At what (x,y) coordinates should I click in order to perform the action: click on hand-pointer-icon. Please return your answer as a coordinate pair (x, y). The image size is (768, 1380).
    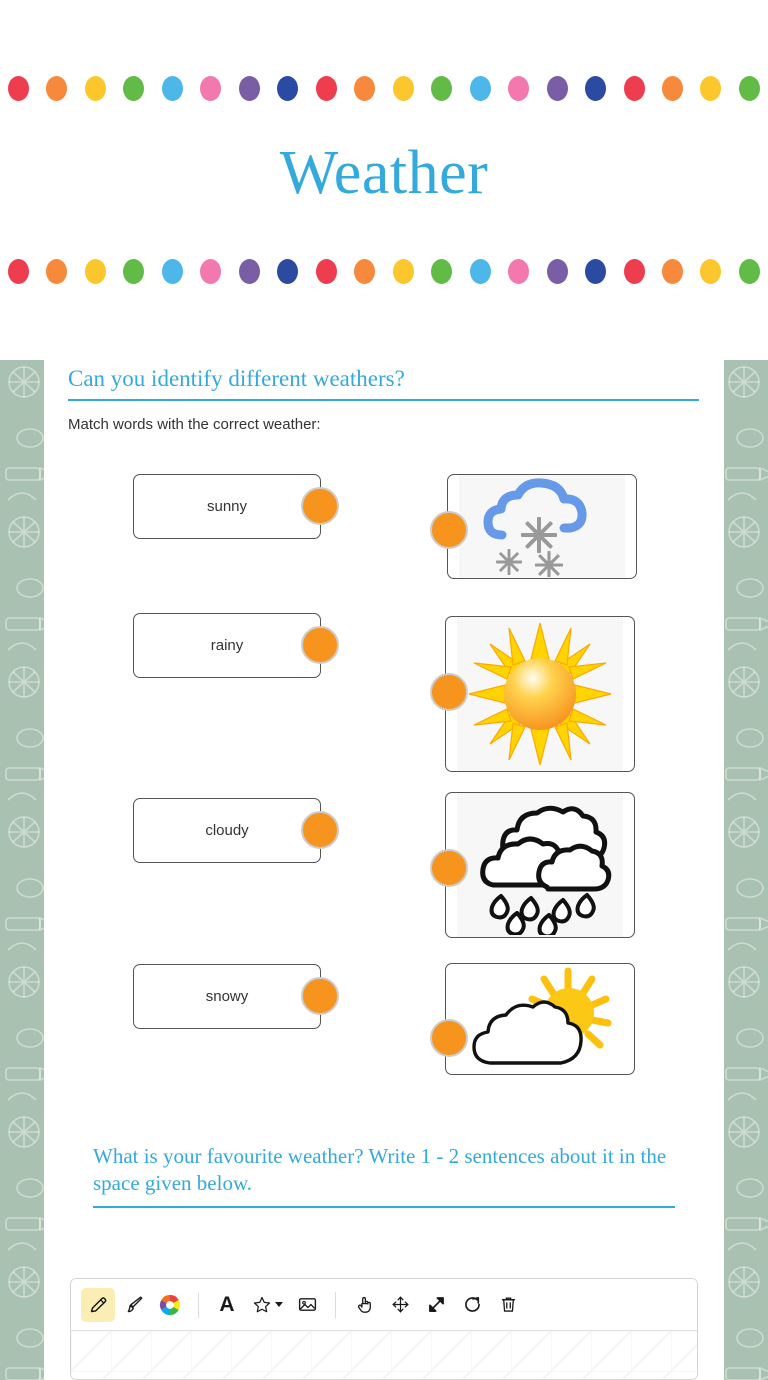
    Looking at the image, I should click on (364, 1304).